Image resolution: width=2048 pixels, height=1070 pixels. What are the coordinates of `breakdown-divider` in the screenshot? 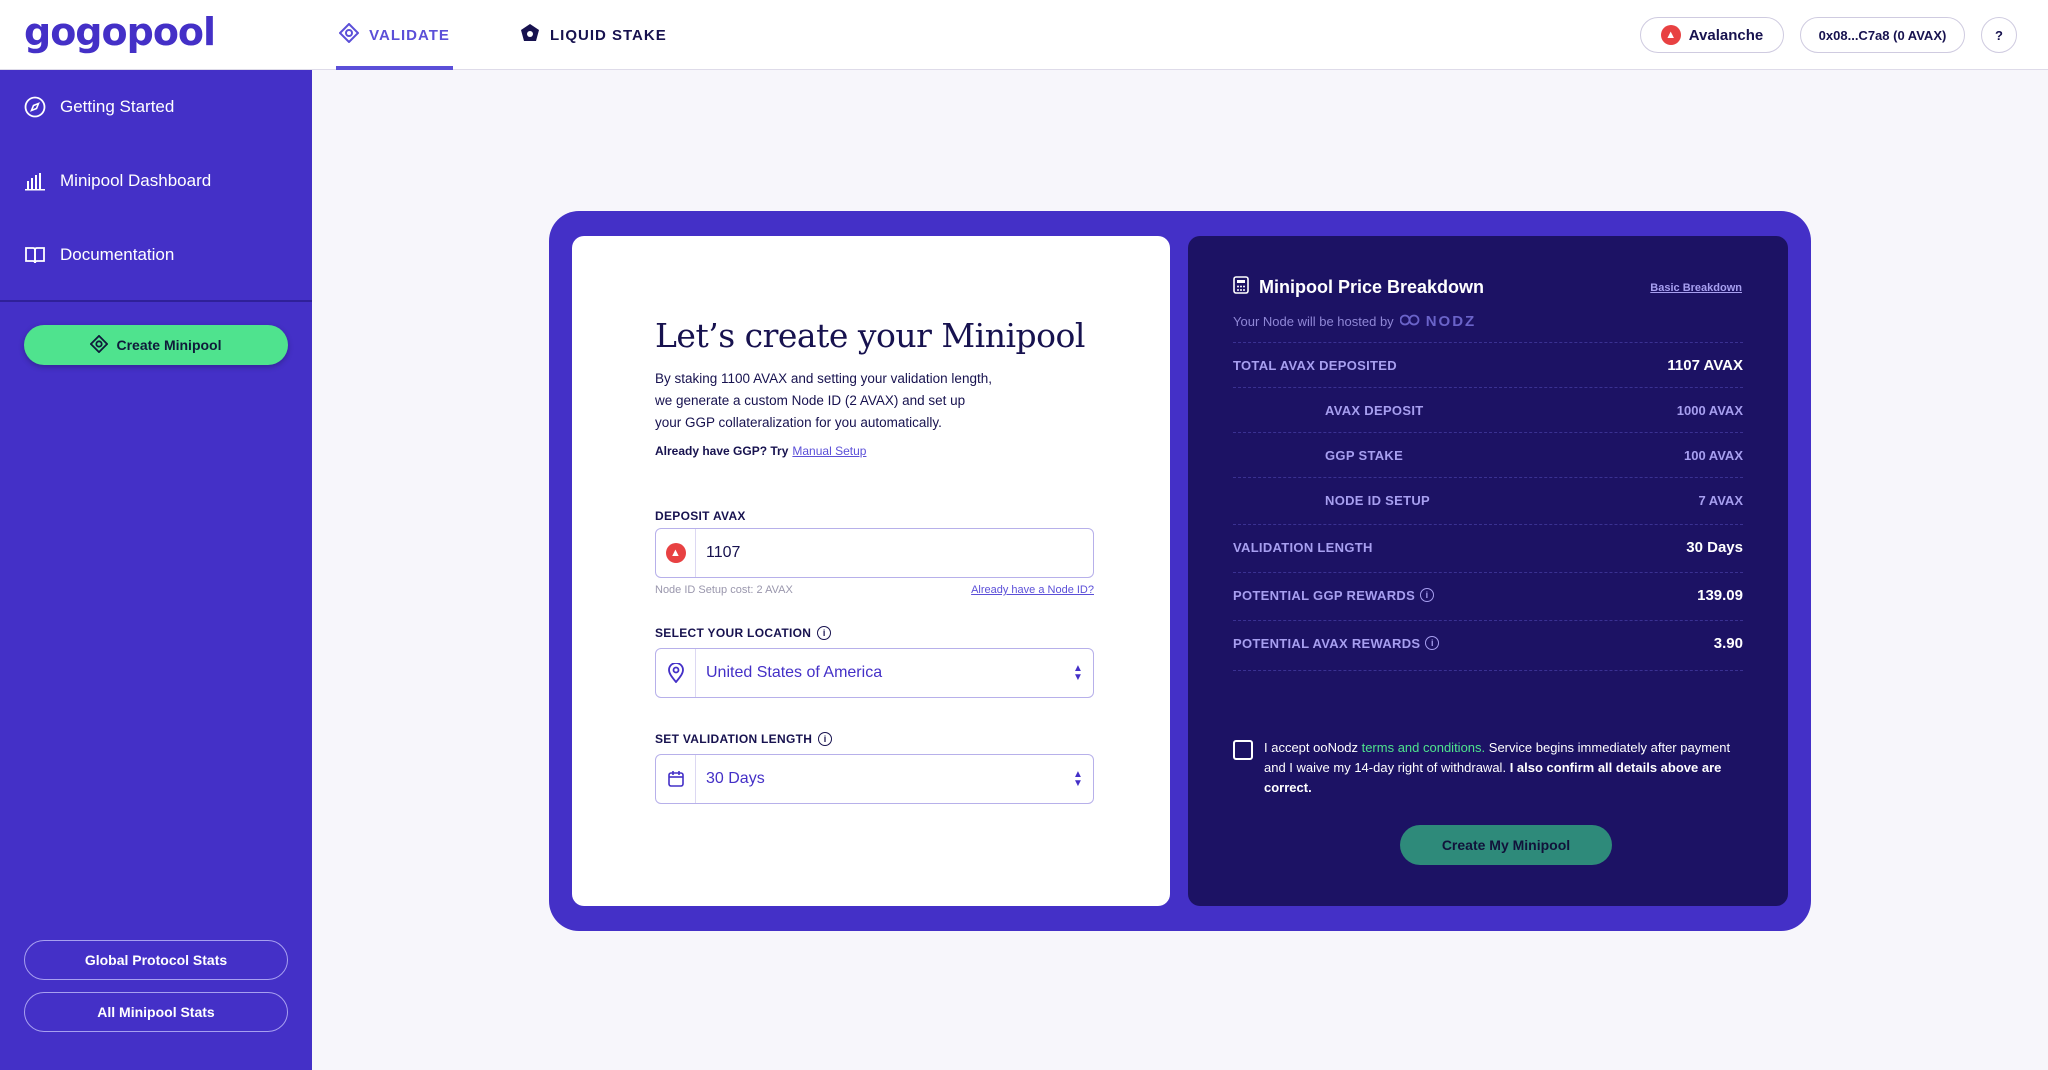 It's located at (1488, 670).